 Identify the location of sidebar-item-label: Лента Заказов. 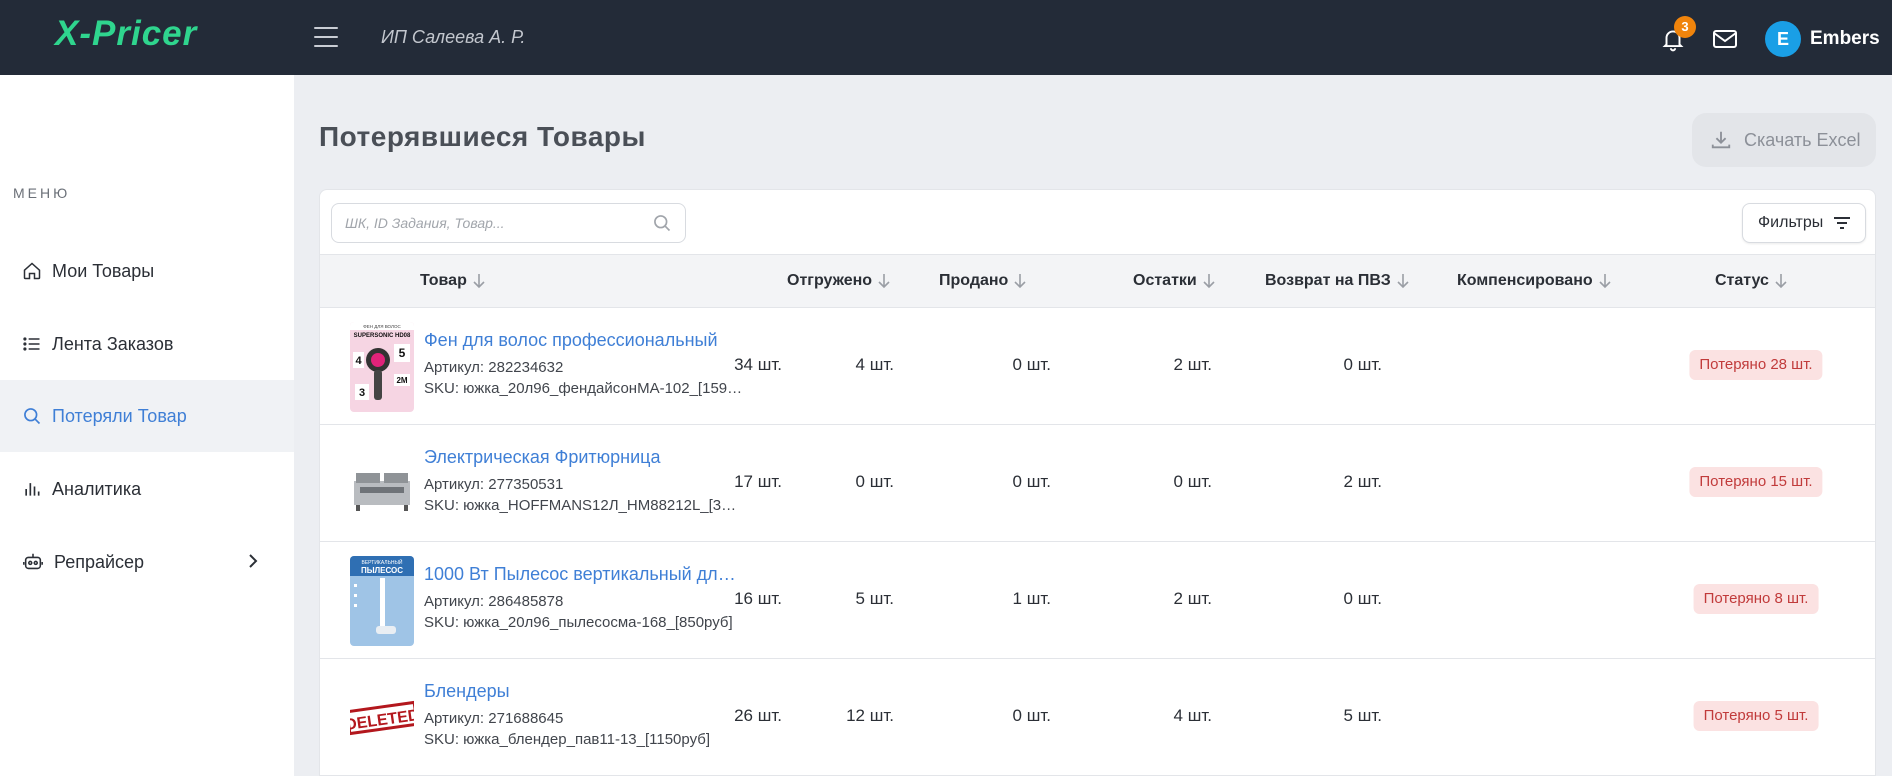
(113, 343).